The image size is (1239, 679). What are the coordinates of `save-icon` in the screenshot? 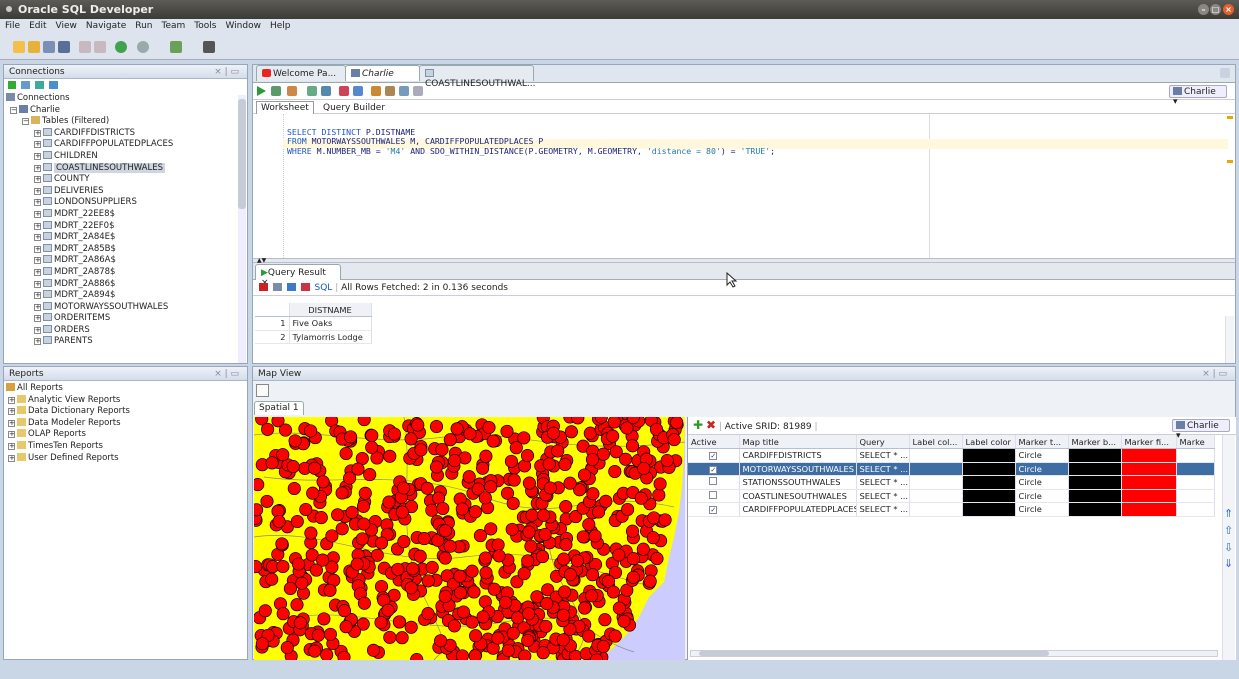 It's located at (49, 47).